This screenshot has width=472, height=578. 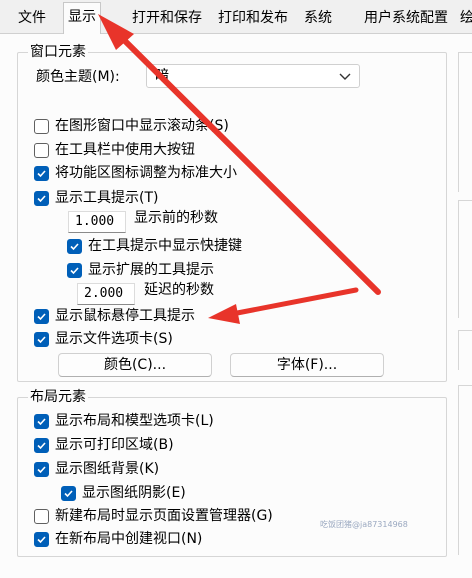 I want to click on checkbox-label: 显示布局和模型选项卡(L), so click(x=134, y=421).